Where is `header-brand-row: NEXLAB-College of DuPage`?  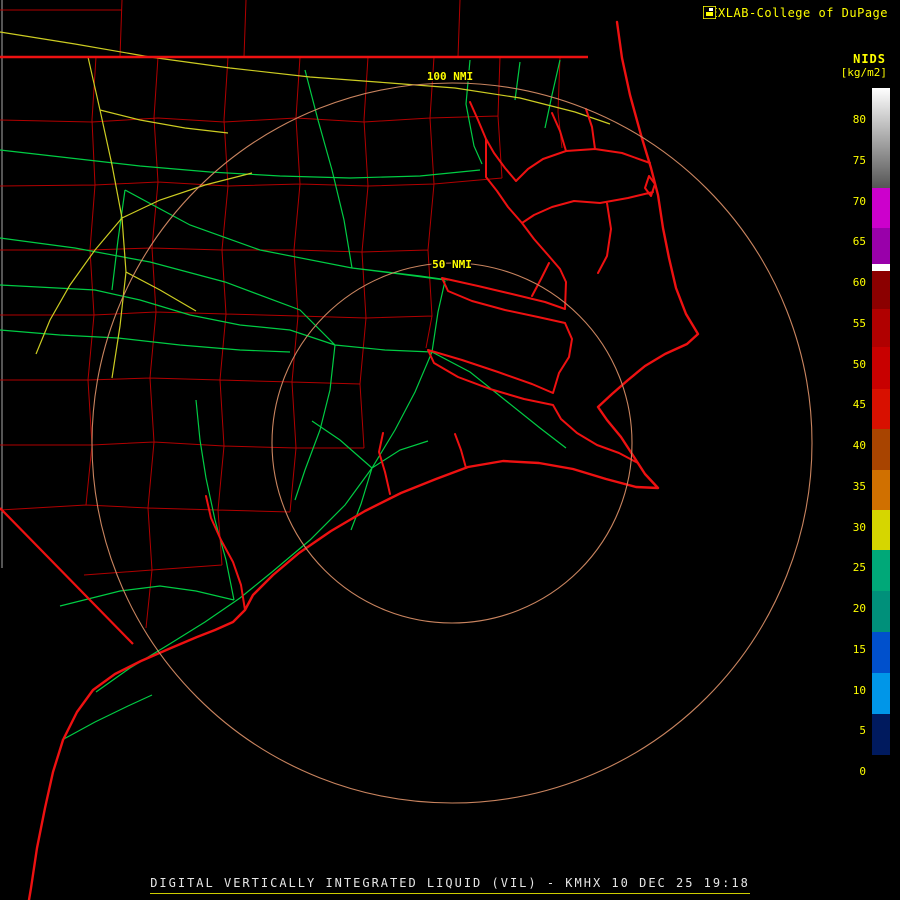 header-brand-row: NEXLAB-College of DuPage is located at coordinates (795, 13).